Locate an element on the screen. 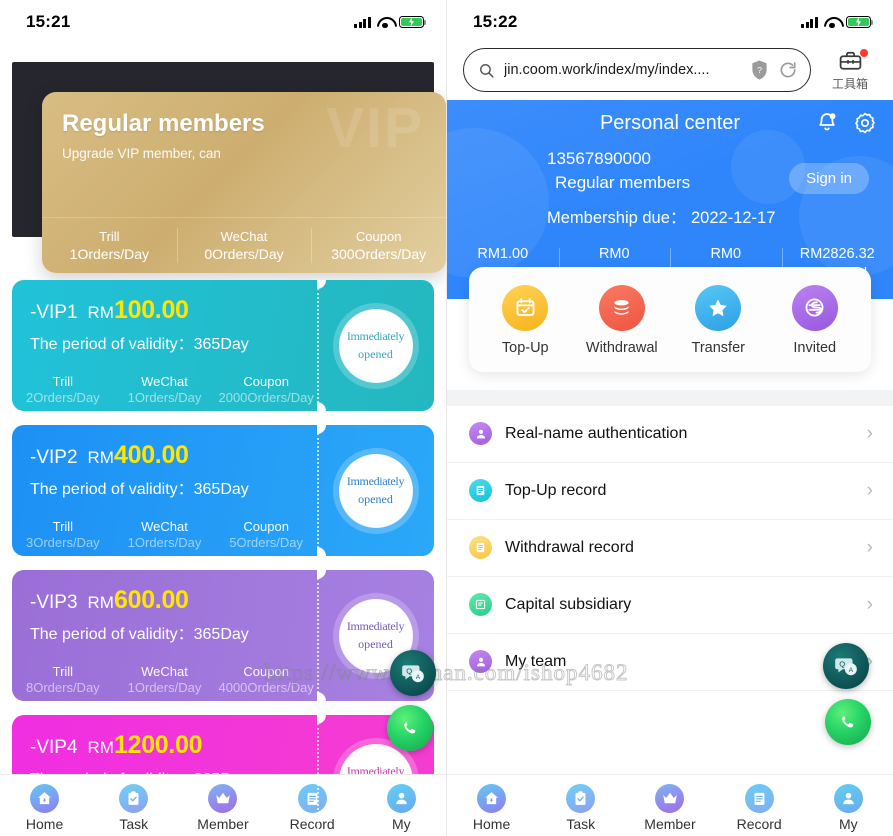 The height and width of the screenshot is (836, 893). vip-watermark-text: VIP is located at coordinates (375, 128).